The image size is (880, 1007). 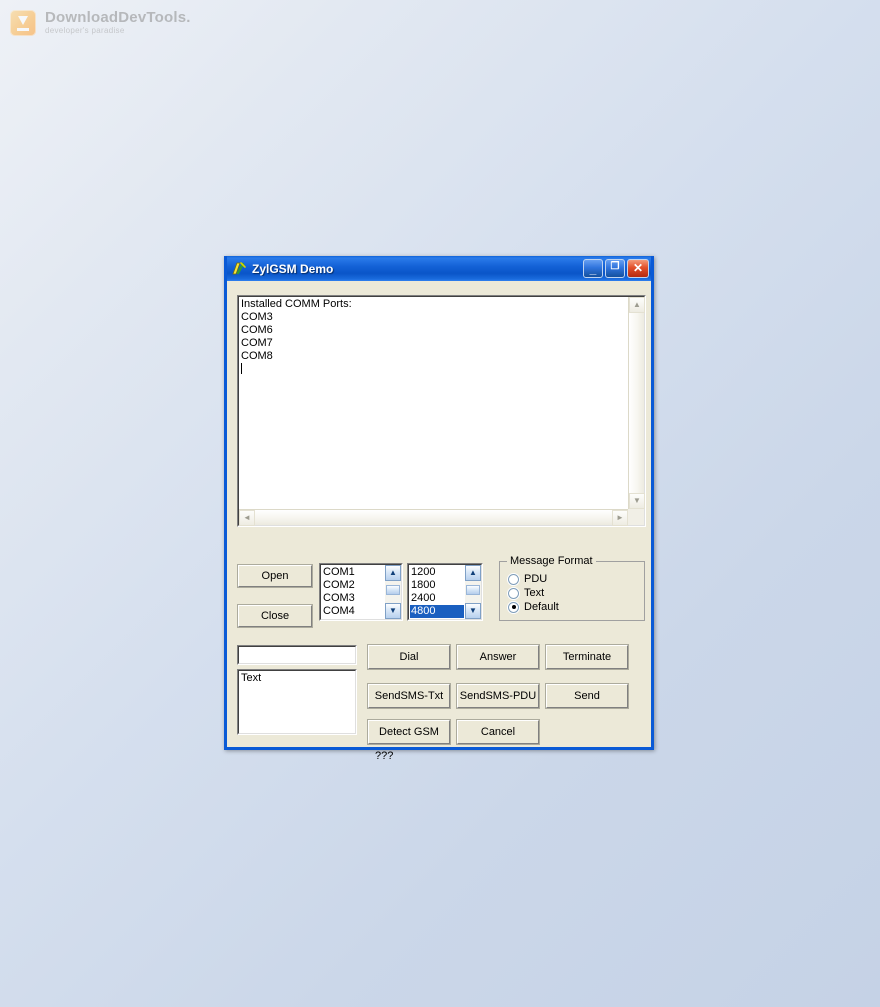 I want to click on message-memo: Text, so click(x=297, y=702).